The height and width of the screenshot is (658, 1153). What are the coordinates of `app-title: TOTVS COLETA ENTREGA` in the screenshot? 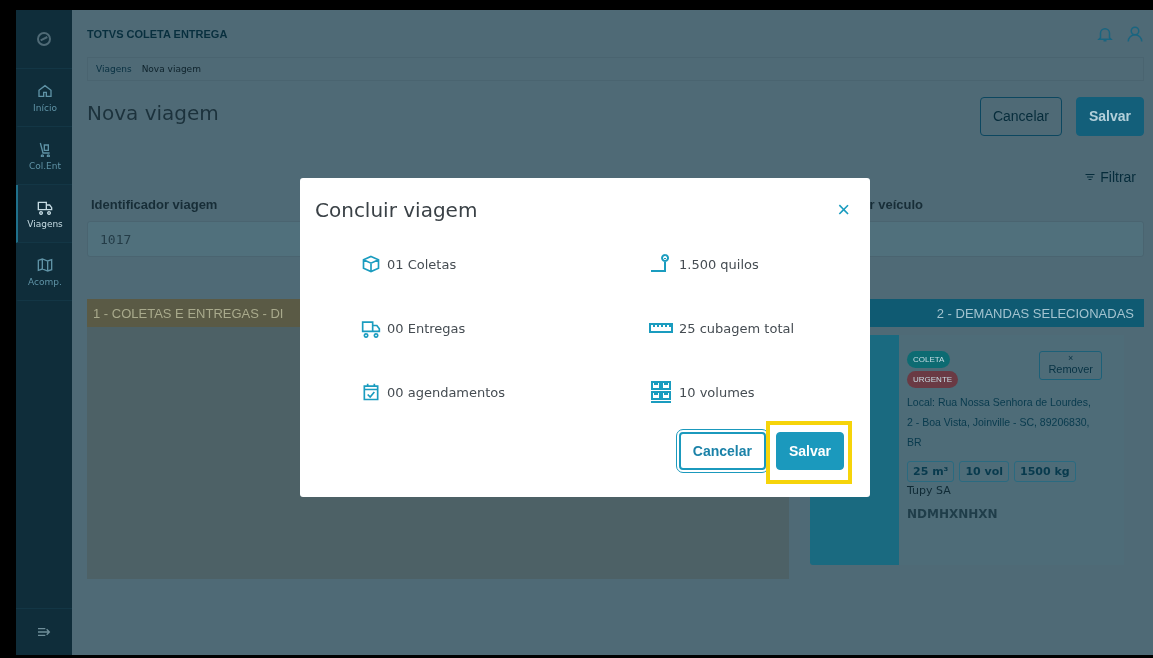 It's located at (157, 33).